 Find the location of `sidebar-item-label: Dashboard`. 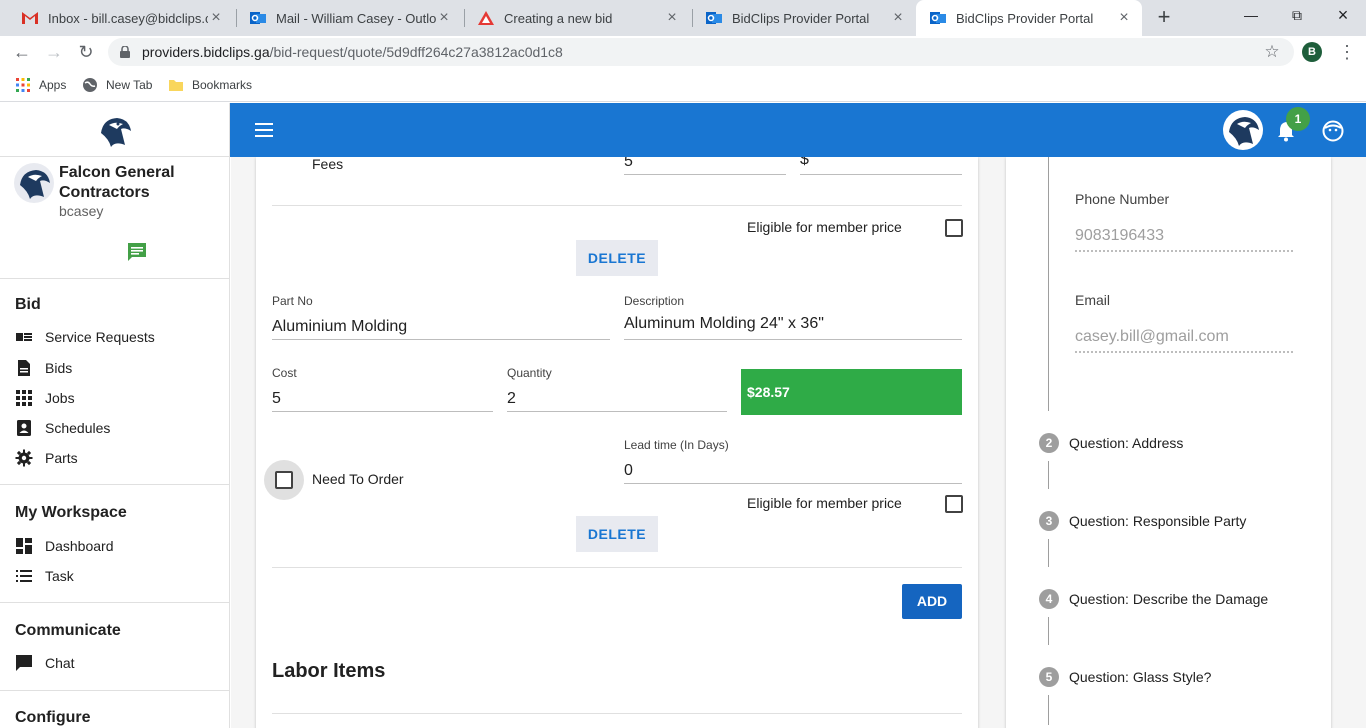

sidebar-item-label: Dashboard is located at coordinates (79, 546).